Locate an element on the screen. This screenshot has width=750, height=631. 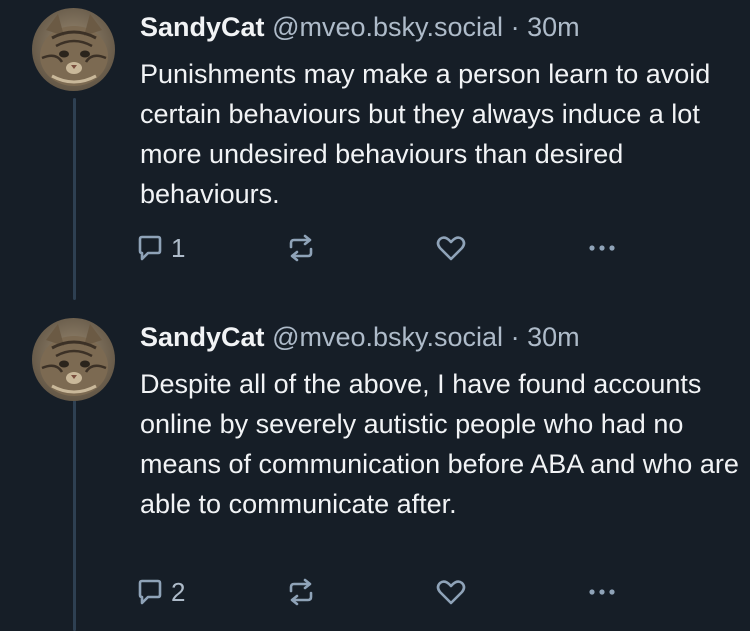
reply-button: 2 is located at coordinates (160, 592).